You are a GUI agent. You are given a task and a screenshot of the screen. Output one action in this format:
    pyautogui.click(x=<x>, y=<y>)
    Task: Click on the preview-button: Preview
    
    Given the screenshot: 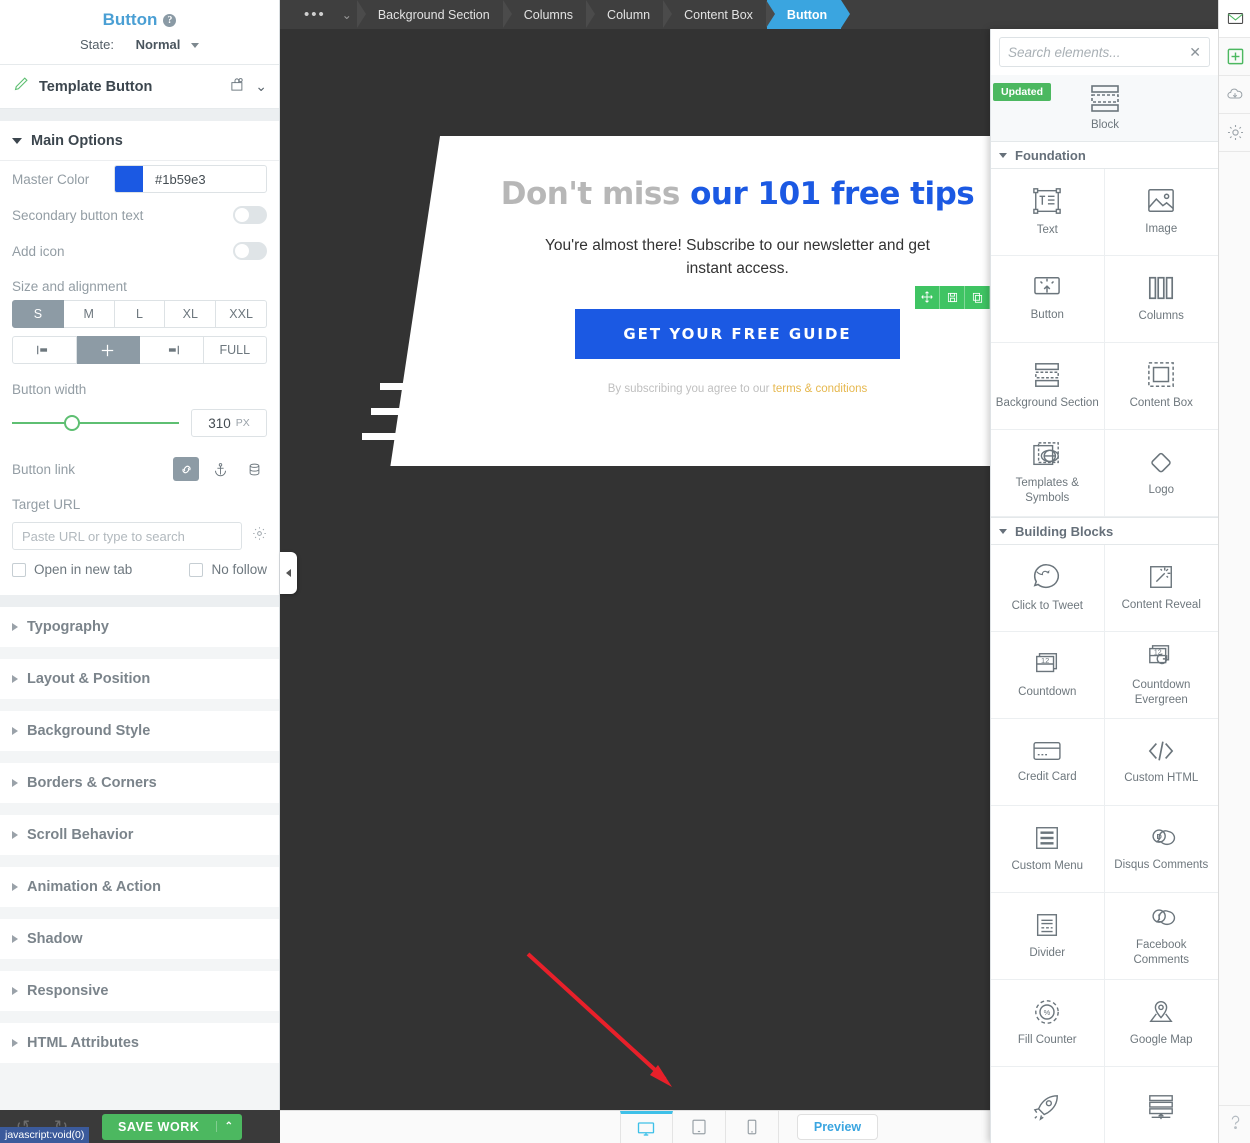 What is the action you would take?
    pyautogui.click(x=837, y=1127)
    